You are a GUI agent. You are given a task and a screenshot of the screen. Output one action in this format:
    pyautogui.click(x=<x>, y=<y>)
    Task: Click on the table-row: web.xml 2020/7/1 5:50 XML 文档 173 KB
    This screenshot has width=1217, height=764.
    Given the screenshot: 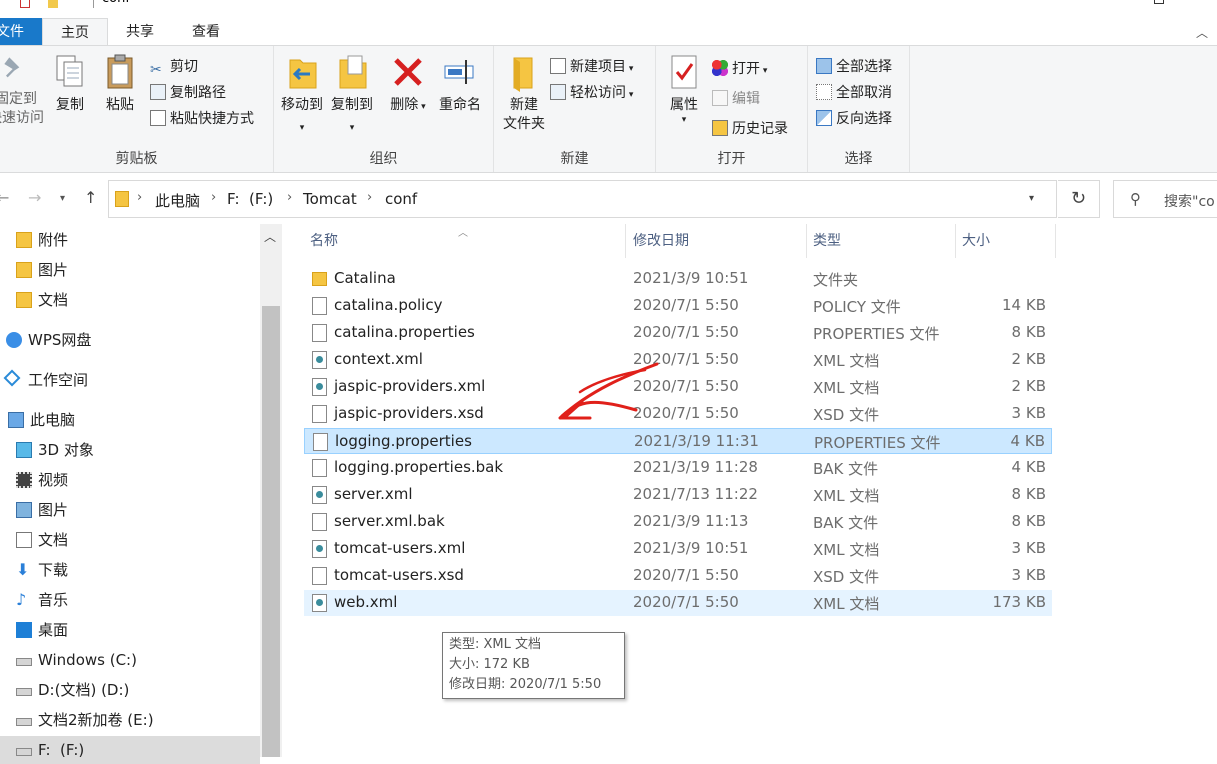 What is the action you would take?
    pyautogui.click(x=678, y=603)
    